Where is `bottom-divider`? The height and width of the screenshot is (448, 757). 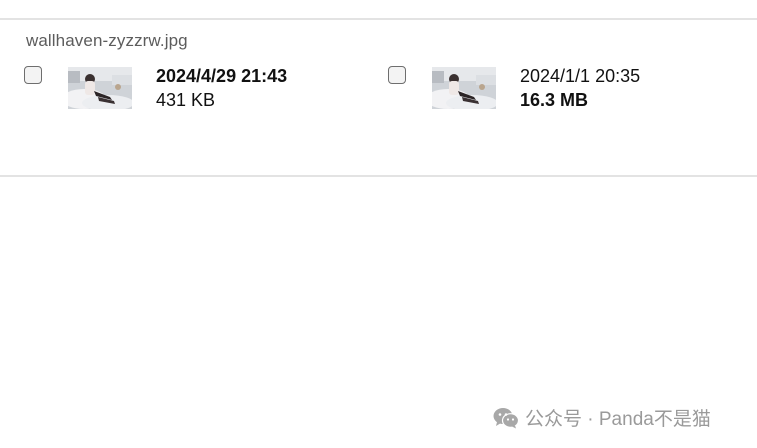 bottom-divider is located at coordinates (378, 176).